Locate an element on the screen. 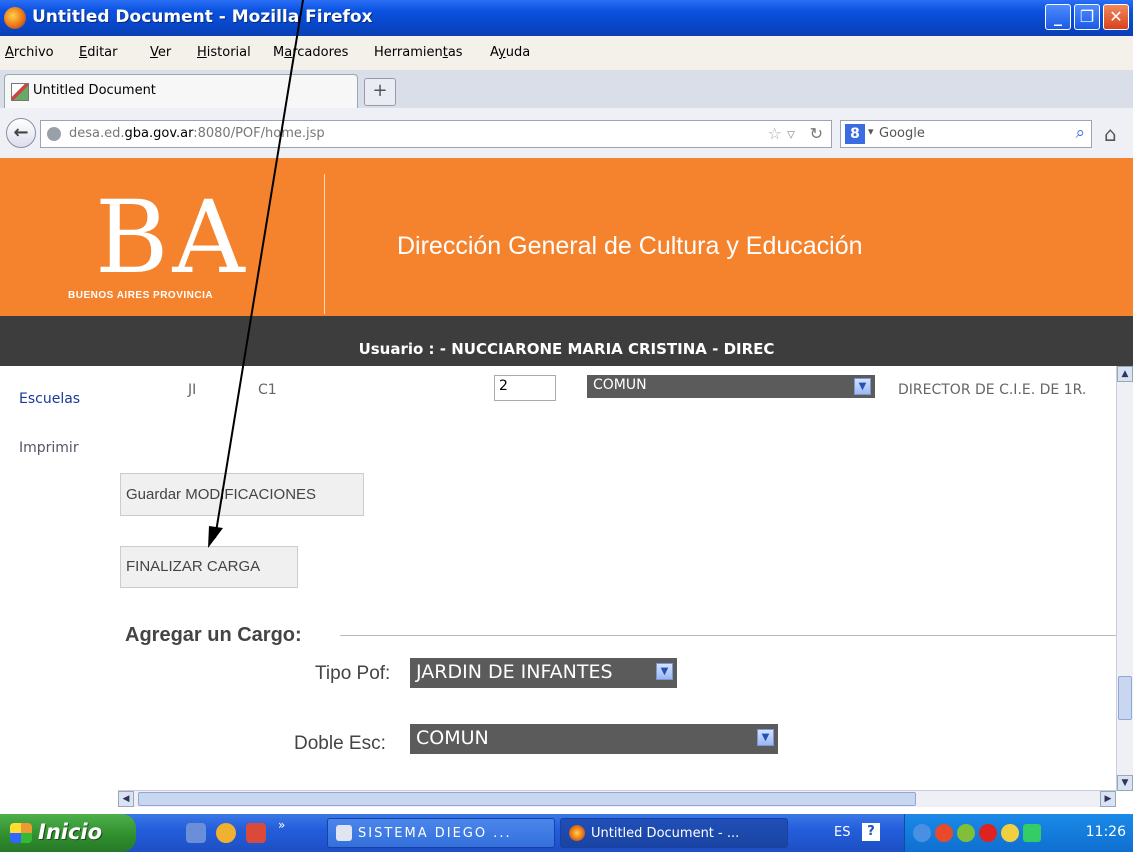 This screenshot has width=1133, height=852. horizontal-scrollbar: ◀ ▶ is located at coordinates (617, 798).